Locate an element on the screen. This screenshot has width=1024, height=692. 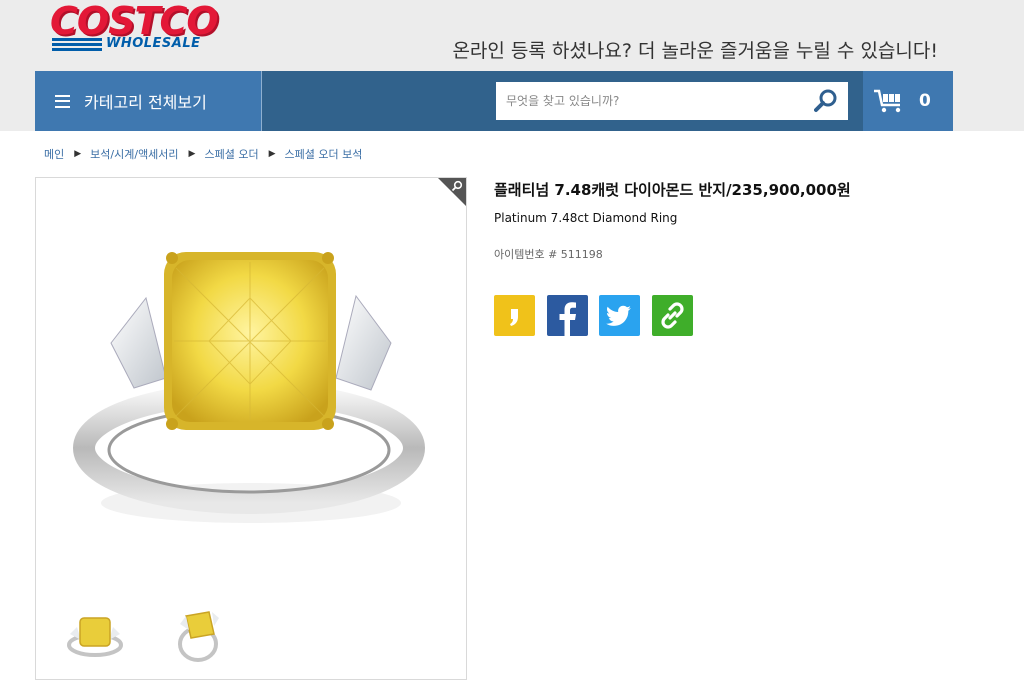
item-number: 아이템번호 # 511198 is located at coordinates (548, 254).